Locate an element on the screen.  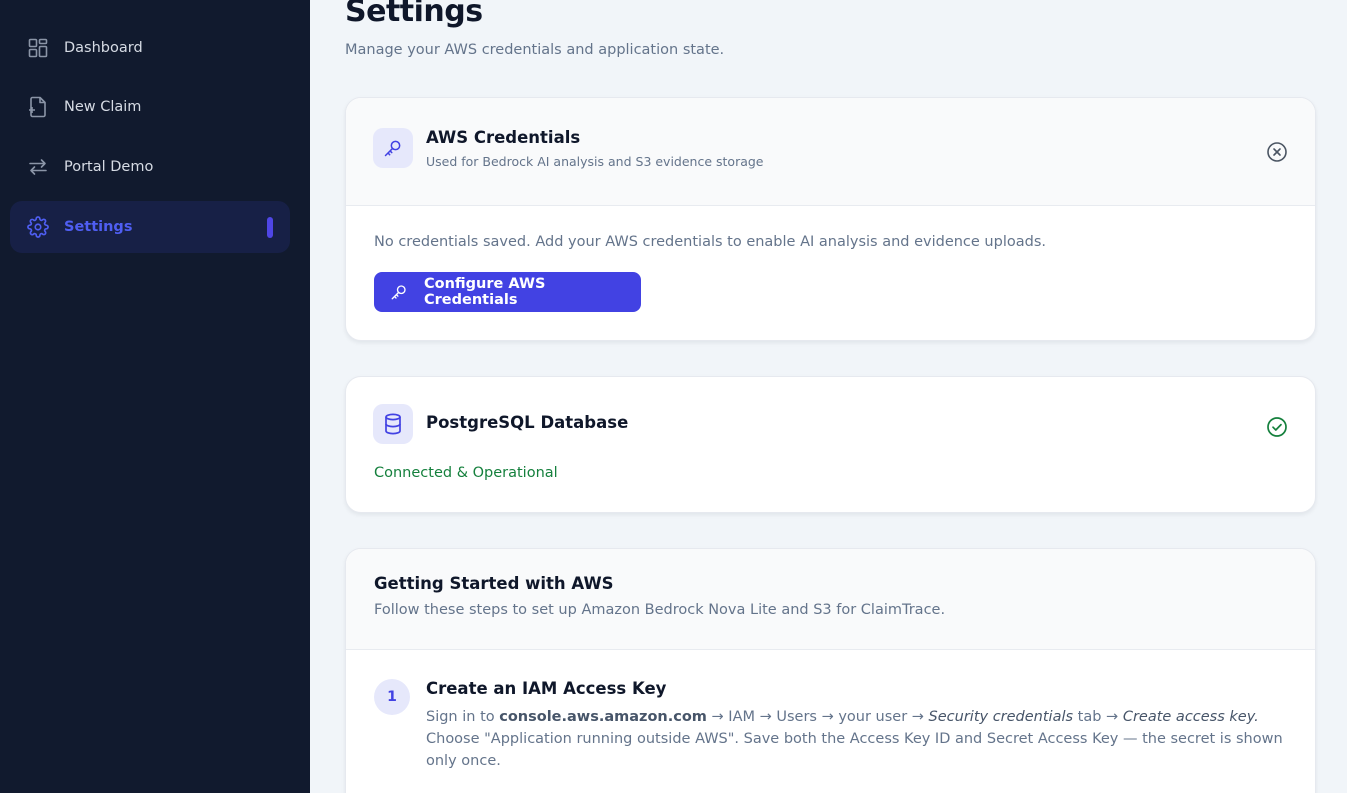
sidebar-item-dashboard: Dashboard is located at coordinates (150, 48).